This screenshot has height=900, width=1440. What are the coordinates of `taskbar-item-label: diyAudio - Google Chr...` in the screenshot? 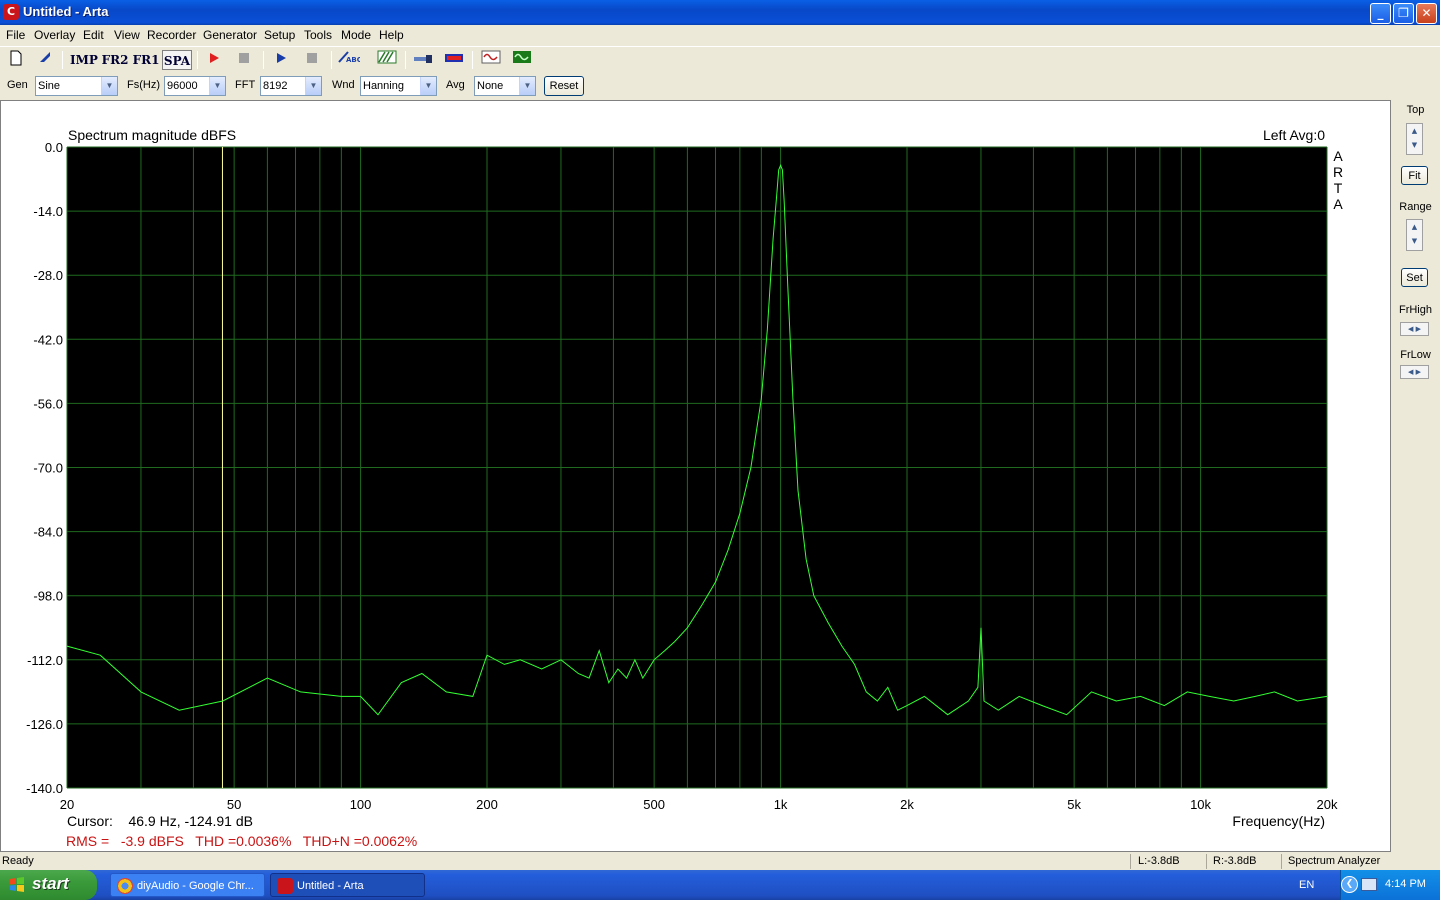 It's located at (195, 886).